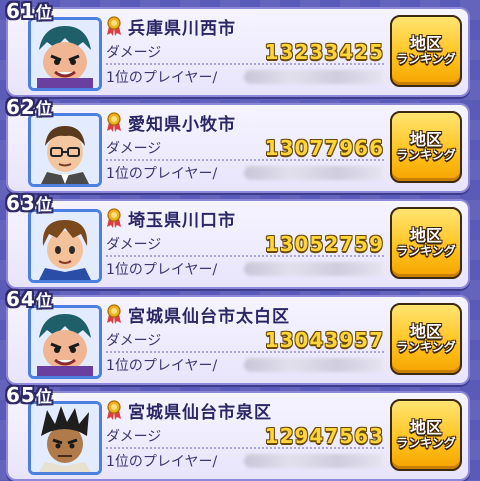  Describe the element at coordinates (209, 316) in the screenshot. I see `region-name: 宮城県仙台市太白区` at that location.